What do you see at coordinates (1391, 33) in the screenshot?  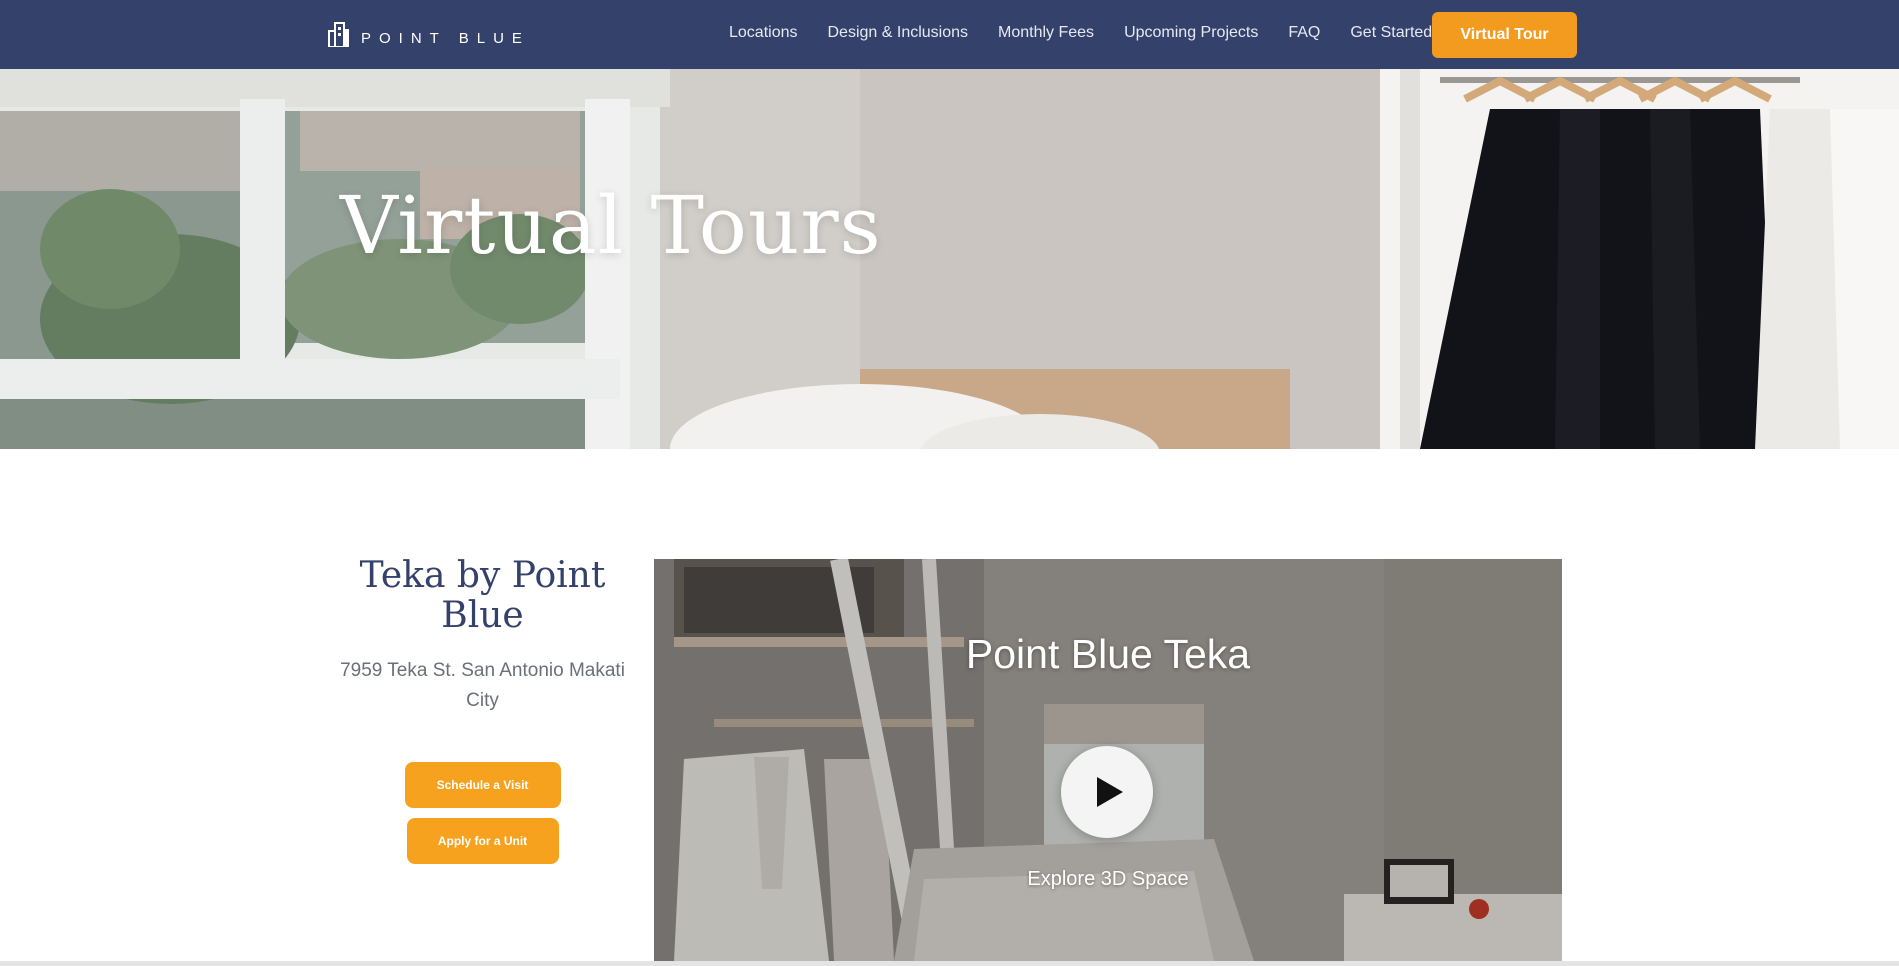 I see `nav-link-get-started: Get Started` at bounding box center [1391, 33].